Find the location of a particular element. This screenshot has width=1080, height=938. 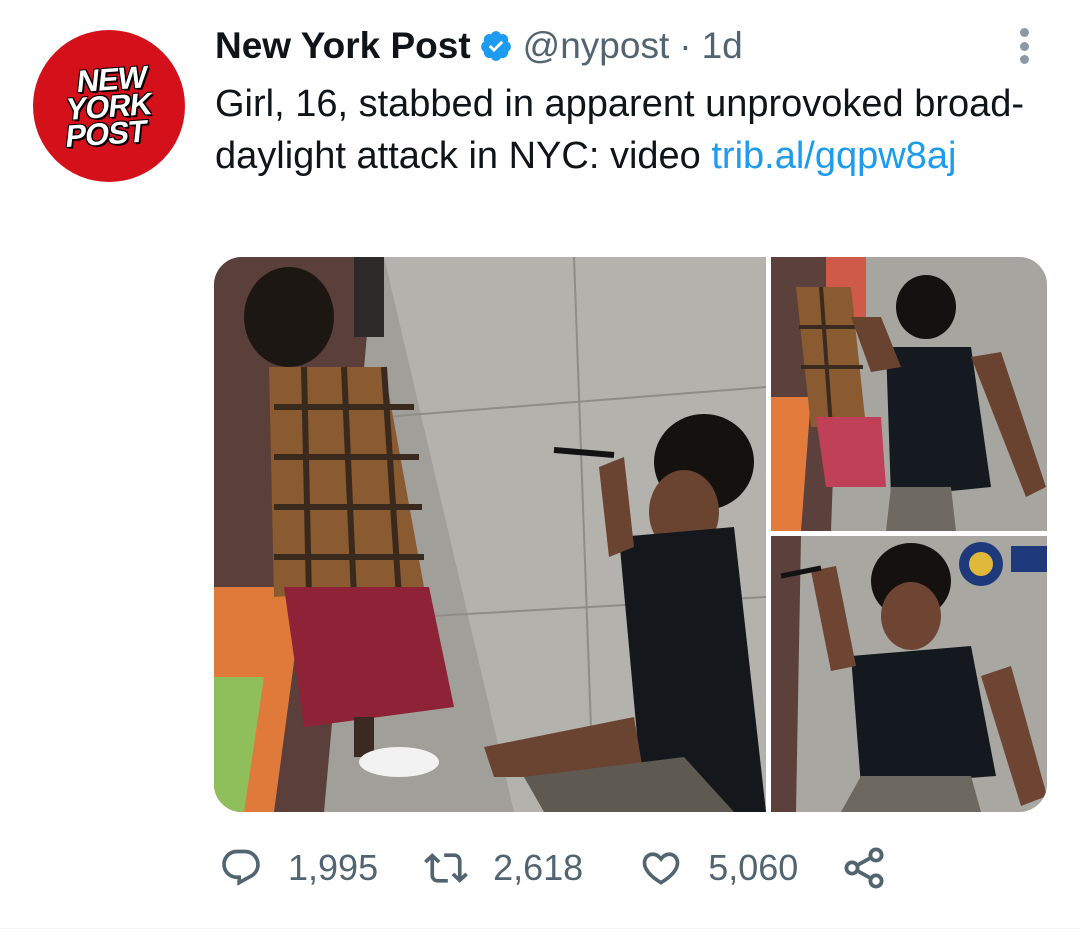

divider is located at coordinates (540, 928).